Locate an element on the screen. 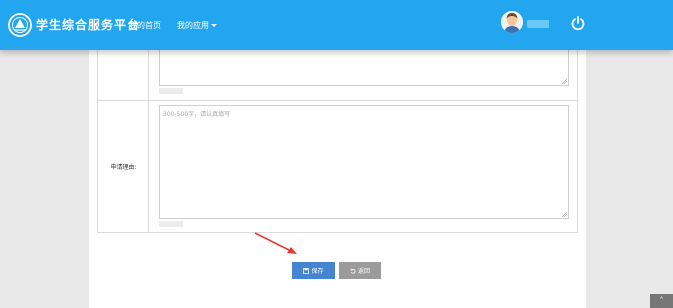 Image resolution: width=673 pixels, height=308 pixels. user-avatar is located at coordinates (512, 22).